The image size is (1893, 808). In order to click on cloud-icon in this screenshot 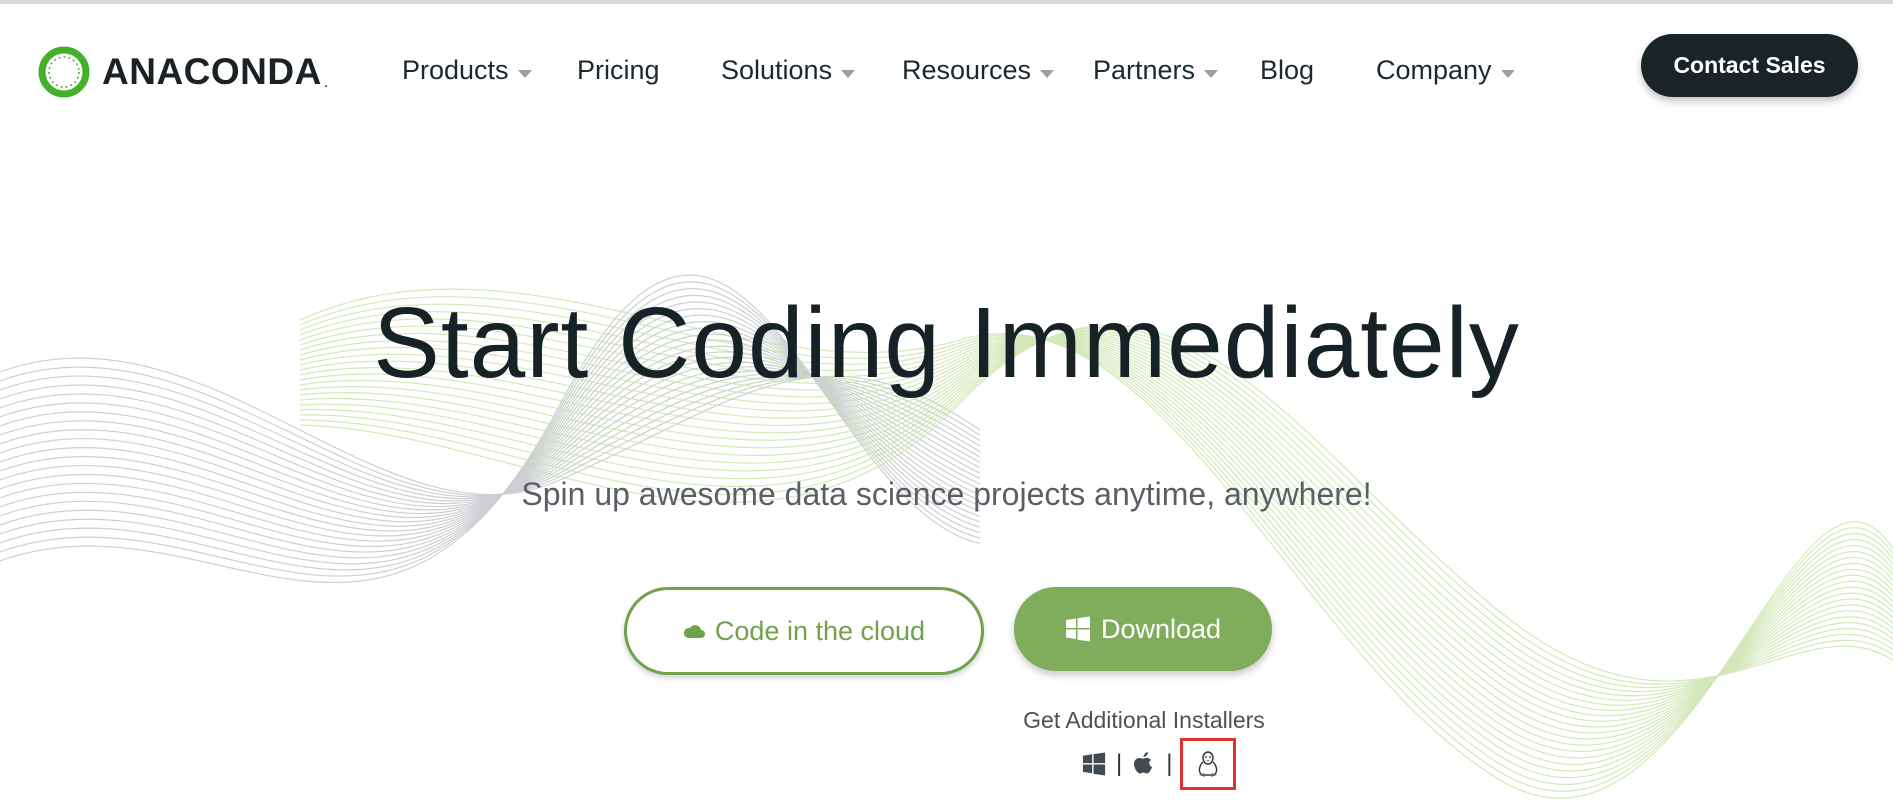, I will do `click(694, 631)`.